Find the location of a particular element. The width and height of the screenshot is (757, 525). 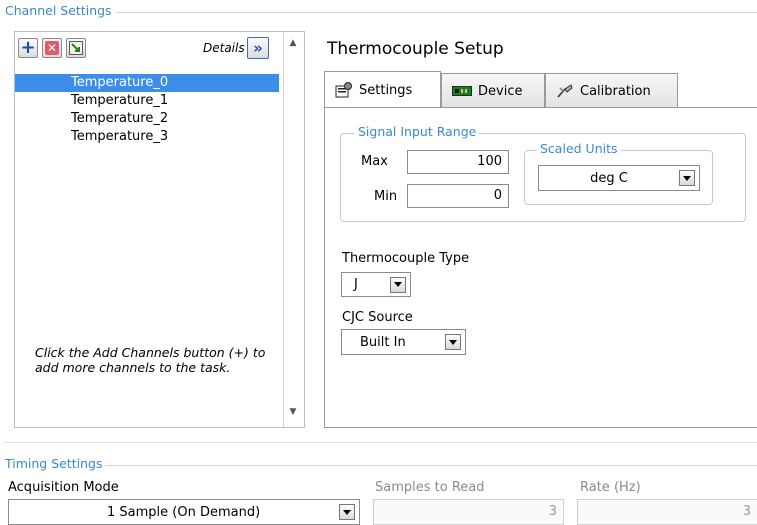

double-chevron-right-icon: » is located at coordinates (258, 48).